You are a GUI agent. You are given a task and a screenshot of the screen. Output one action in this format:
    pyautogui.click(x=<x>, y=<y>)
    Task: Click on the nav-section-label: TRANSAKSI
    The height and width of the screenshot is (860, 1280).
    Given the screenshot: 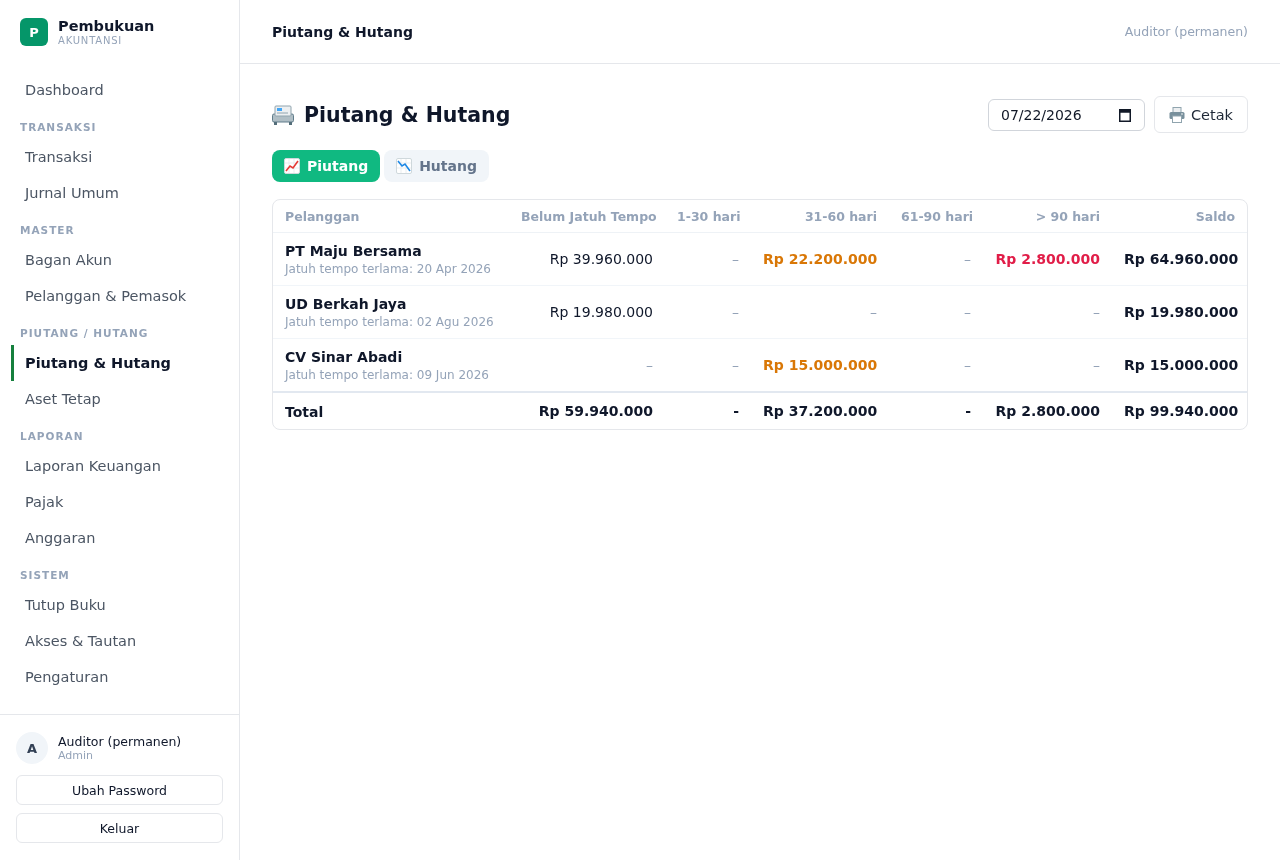 What is the action you would take?
    pyautogui.click(x=58, y=127)
    